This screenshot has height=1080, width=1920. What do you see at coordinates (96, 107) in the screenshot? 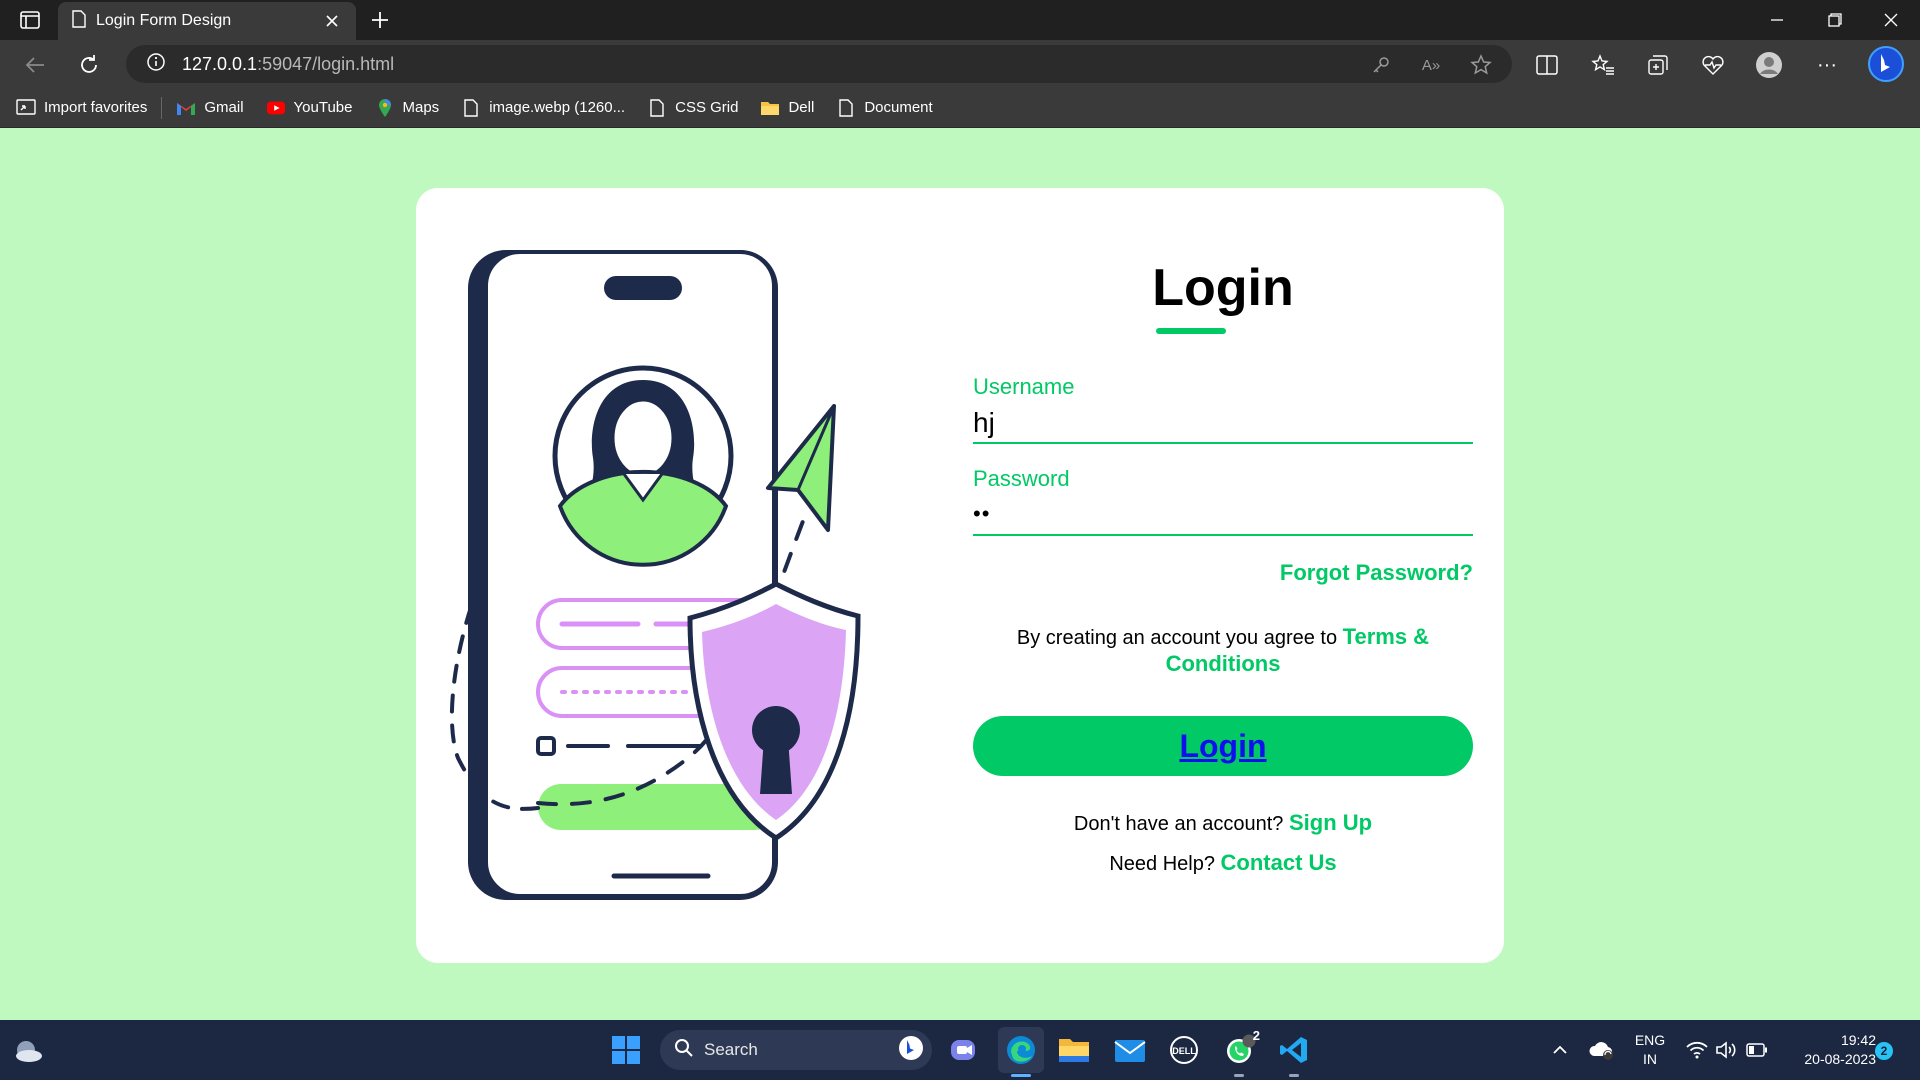
I see `favorite-label: Import favorites` at bounding box center [96, 107].